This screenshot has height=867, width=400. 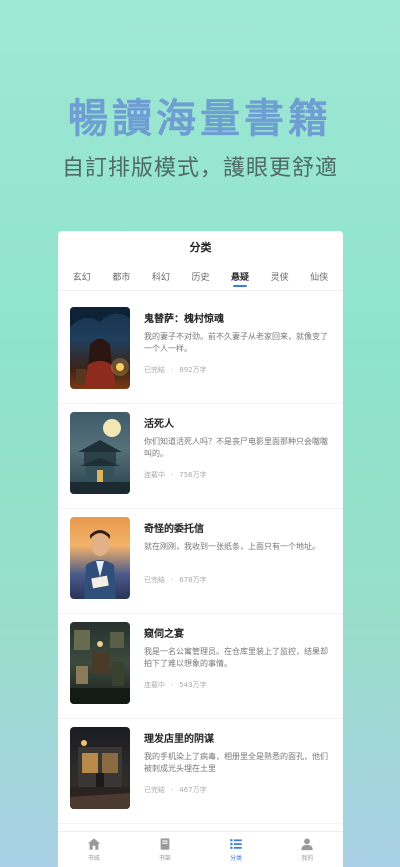 I want to click on book-title: 活死人, so click(x=238, y=422).